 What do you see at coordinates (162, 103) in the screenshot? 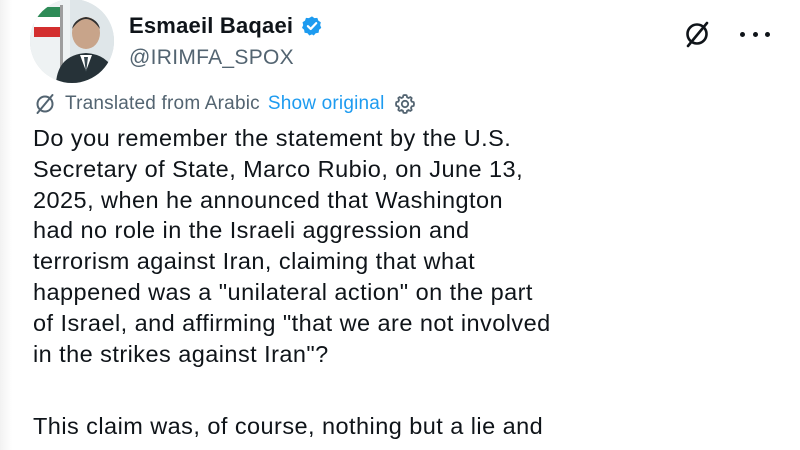
I see `translated-from-label: Translated from Arabic` at bounding box center [162, 103].